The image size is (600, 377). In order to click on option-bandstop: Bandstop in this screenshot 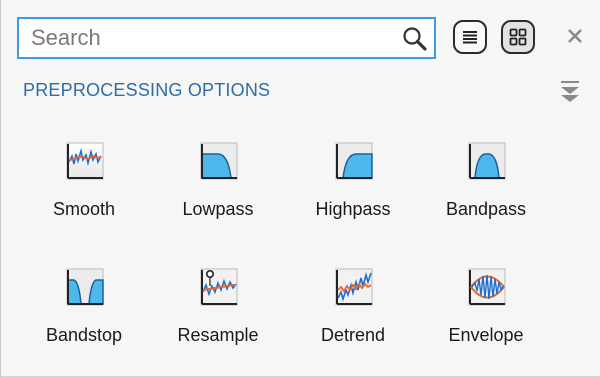, I will do `click(84, 318)`.